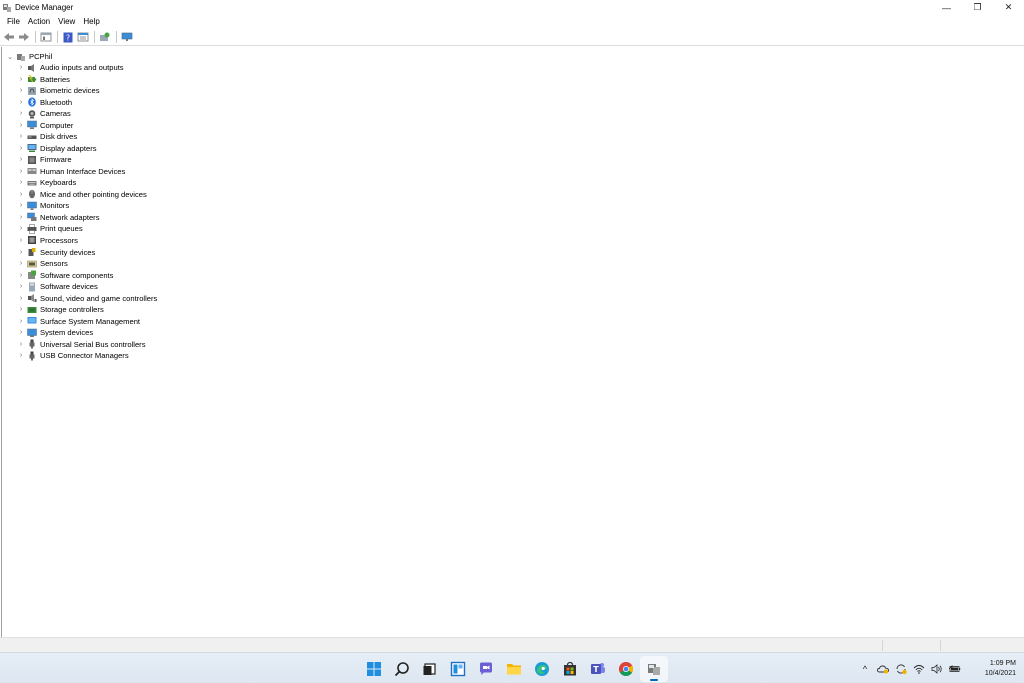  I want to click on battery-charging-icon, so click(955, 669).